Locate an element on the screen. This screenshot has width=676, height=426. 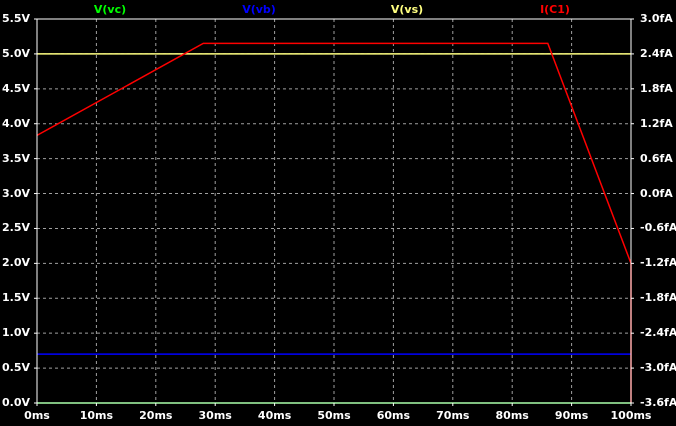
left-tick-label: 1.5V is located at coordinates (16, 298).